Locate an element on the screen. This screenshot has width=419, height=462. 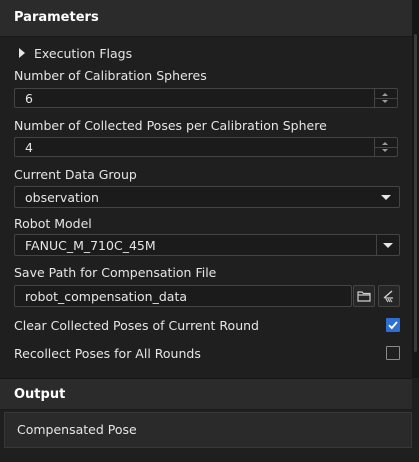
num-poses-spinbox: 4 is located at coordinates (206, 147).